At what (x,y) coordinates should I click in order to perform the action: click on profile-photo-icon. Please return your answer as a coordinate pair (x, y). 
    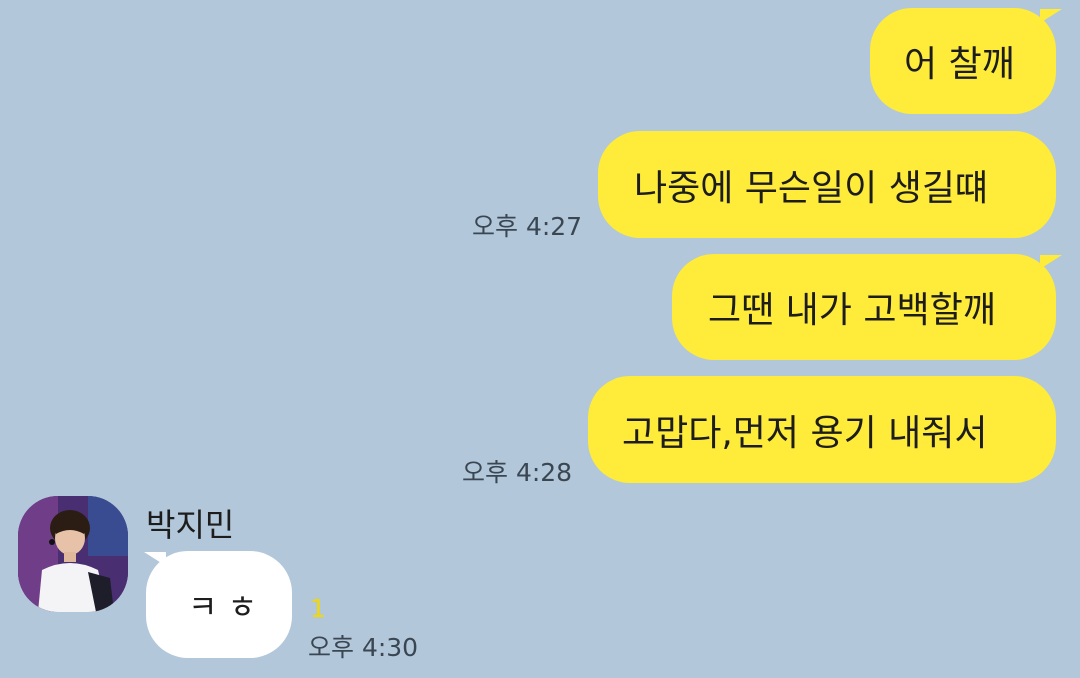
    Looking at the image, I should click on (73, 554).